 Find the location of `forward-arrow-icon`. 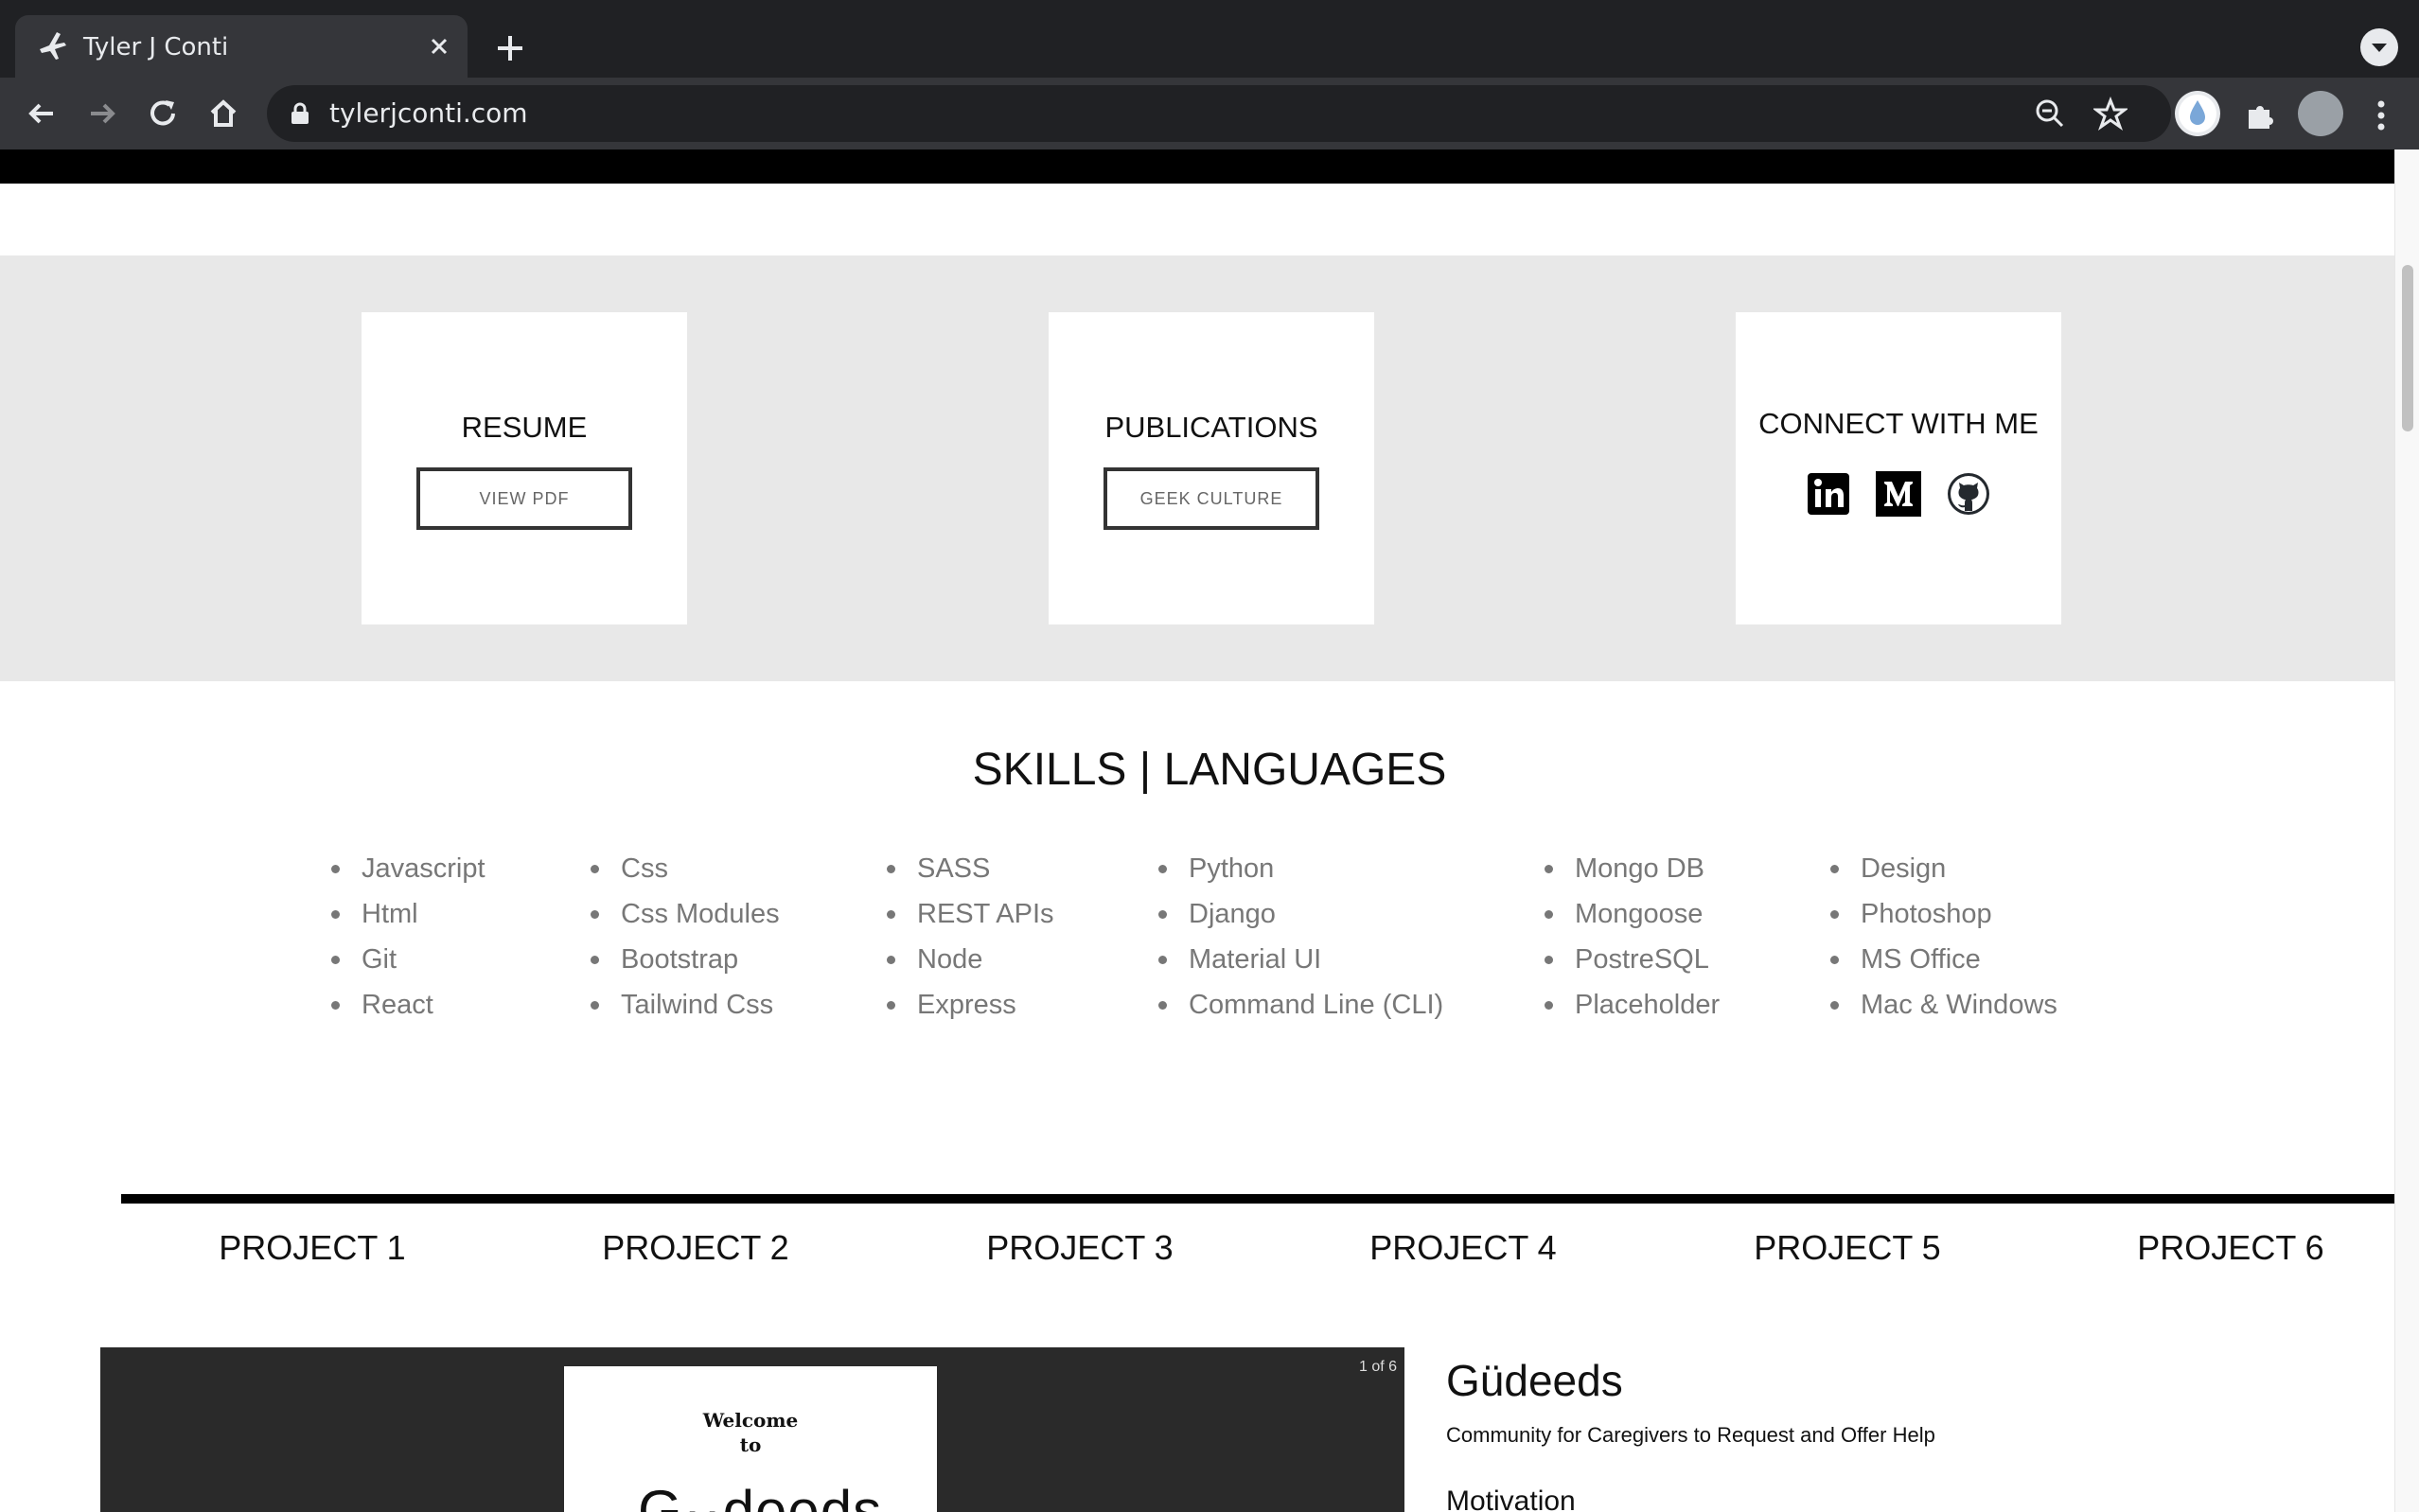

forward-arrow-icon is located at coordinates (102, 113).